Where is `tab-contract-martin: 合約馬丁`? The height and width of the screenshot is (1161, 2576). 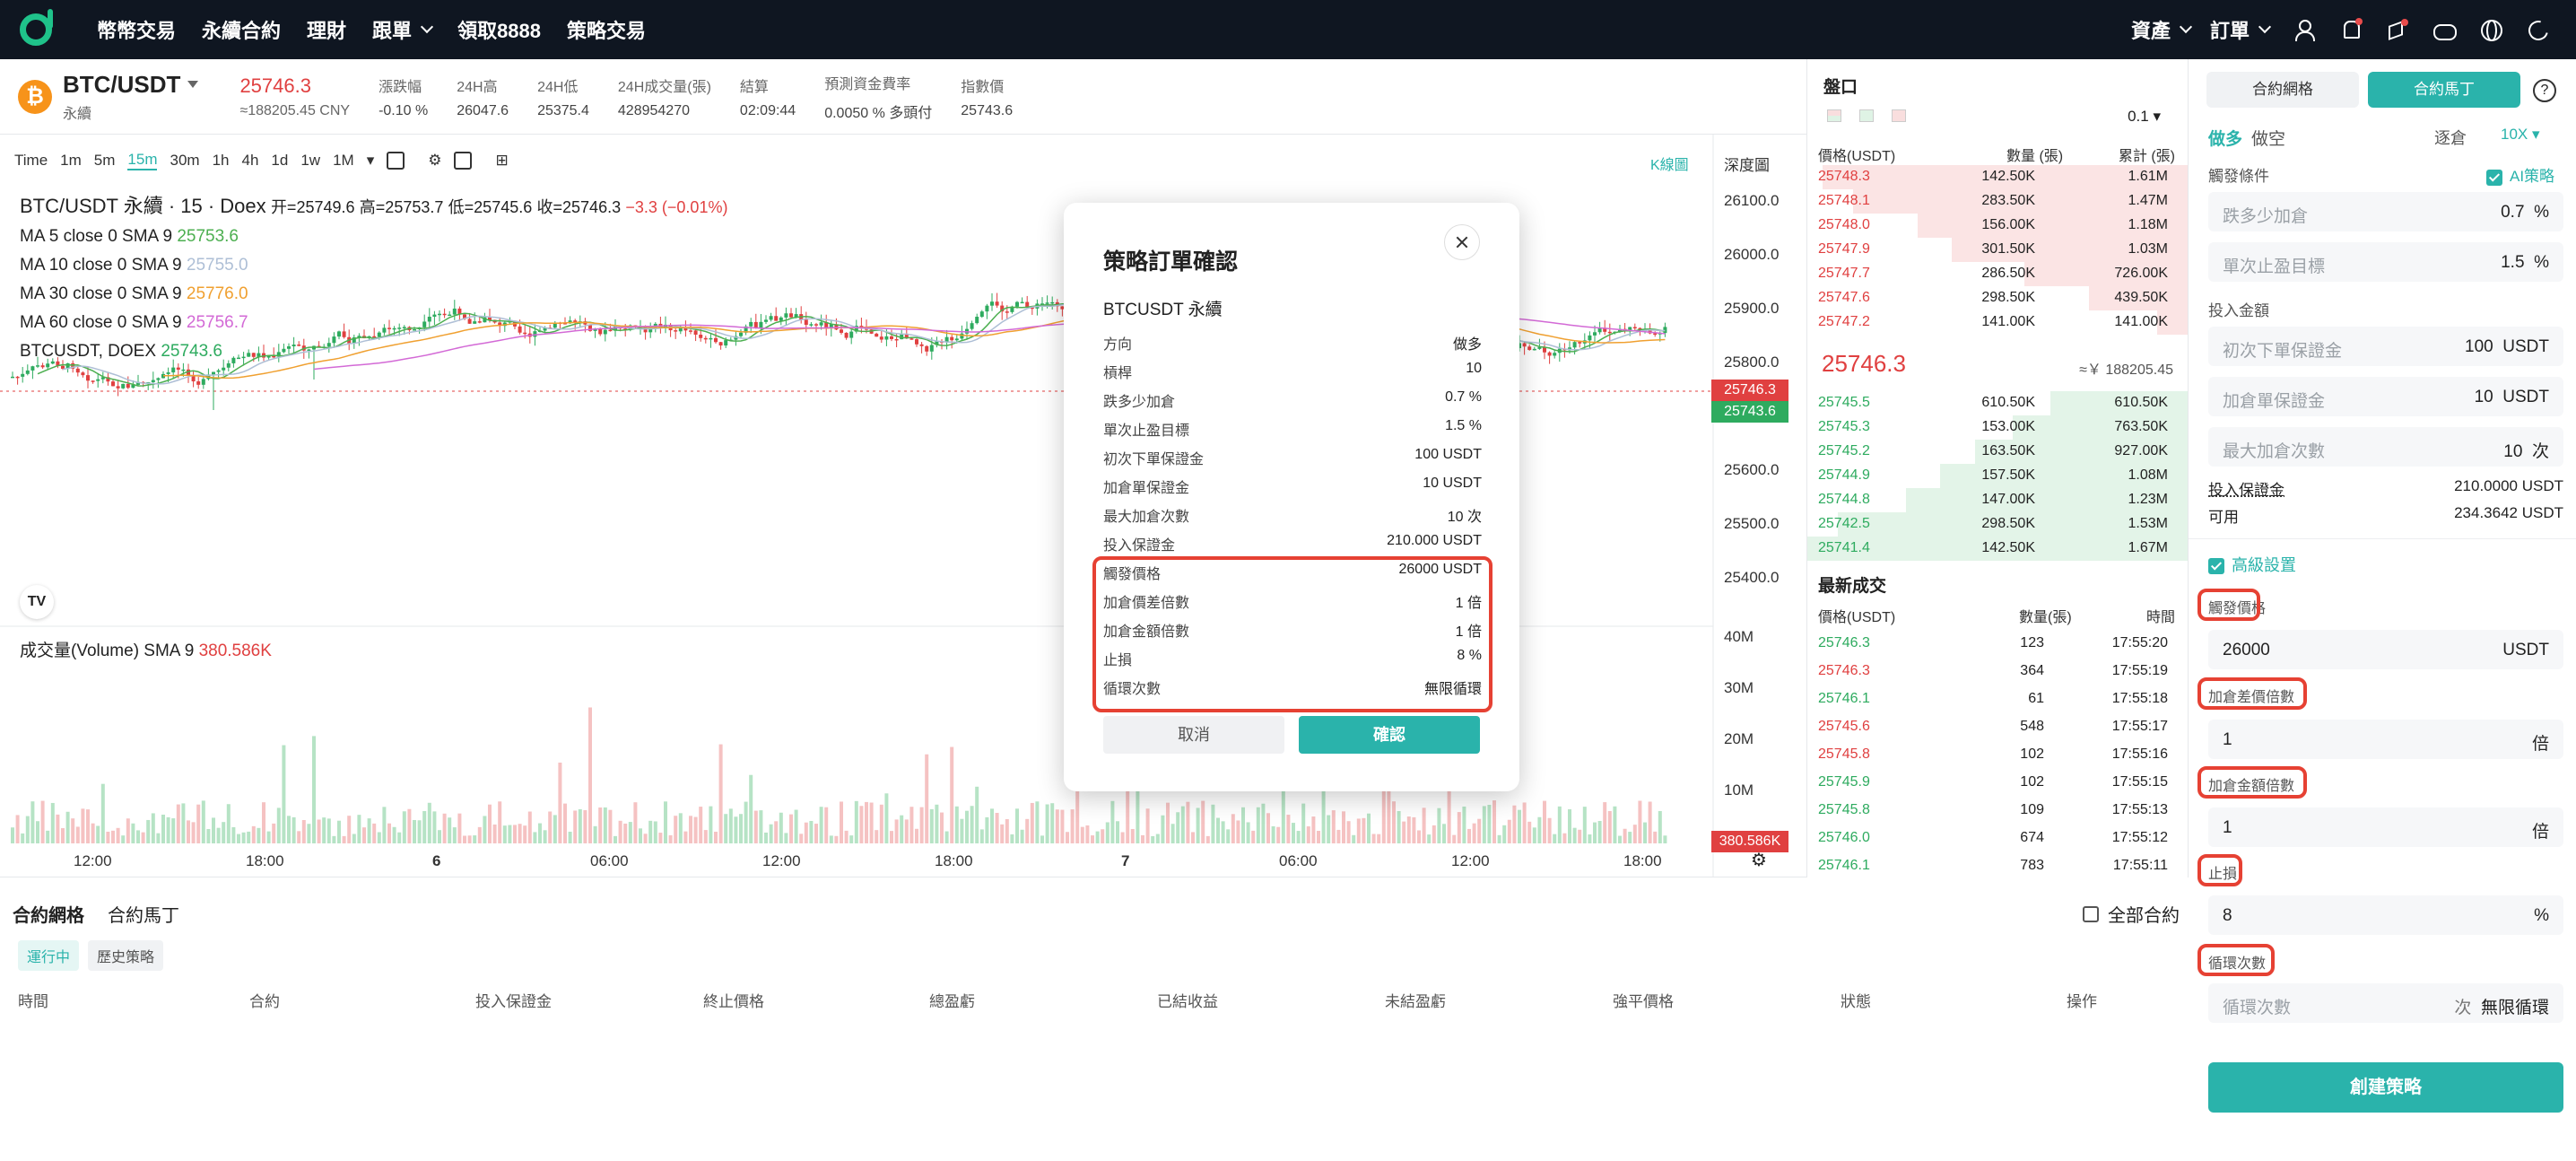 tab-contract-martin: 合約馬丁 is located at coordinates (143, 914).